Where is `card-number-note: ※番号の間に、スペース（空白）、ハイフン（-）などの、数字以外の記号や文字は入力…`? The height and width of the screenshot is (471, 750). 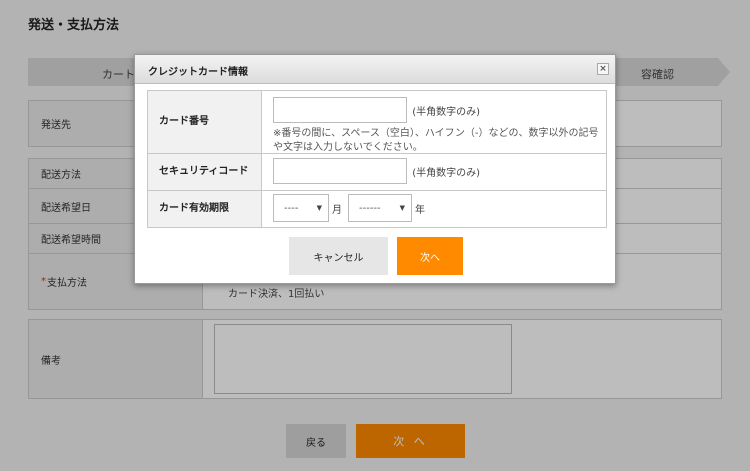
card-number-note: ※番号の間に、スペース（空白）、ハイフン（-）などの、数字以外の記号や文字は入力… is located at coordinates (436, 140).